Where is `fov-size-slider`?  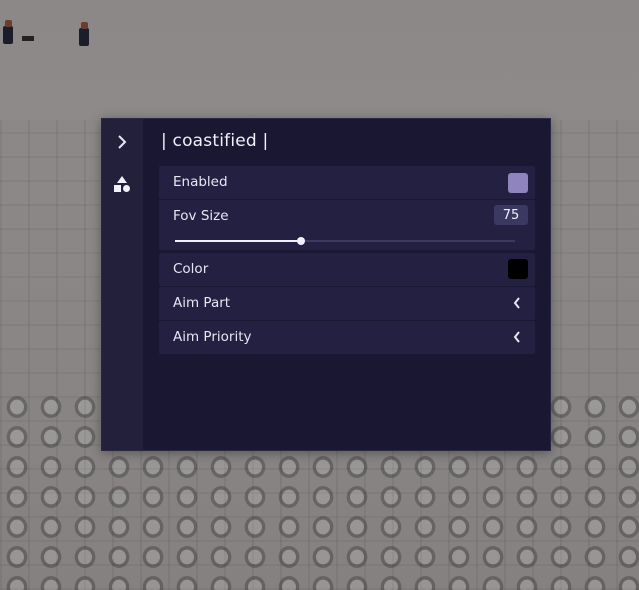
fov-size-slider is located at coordinates (345, 241).